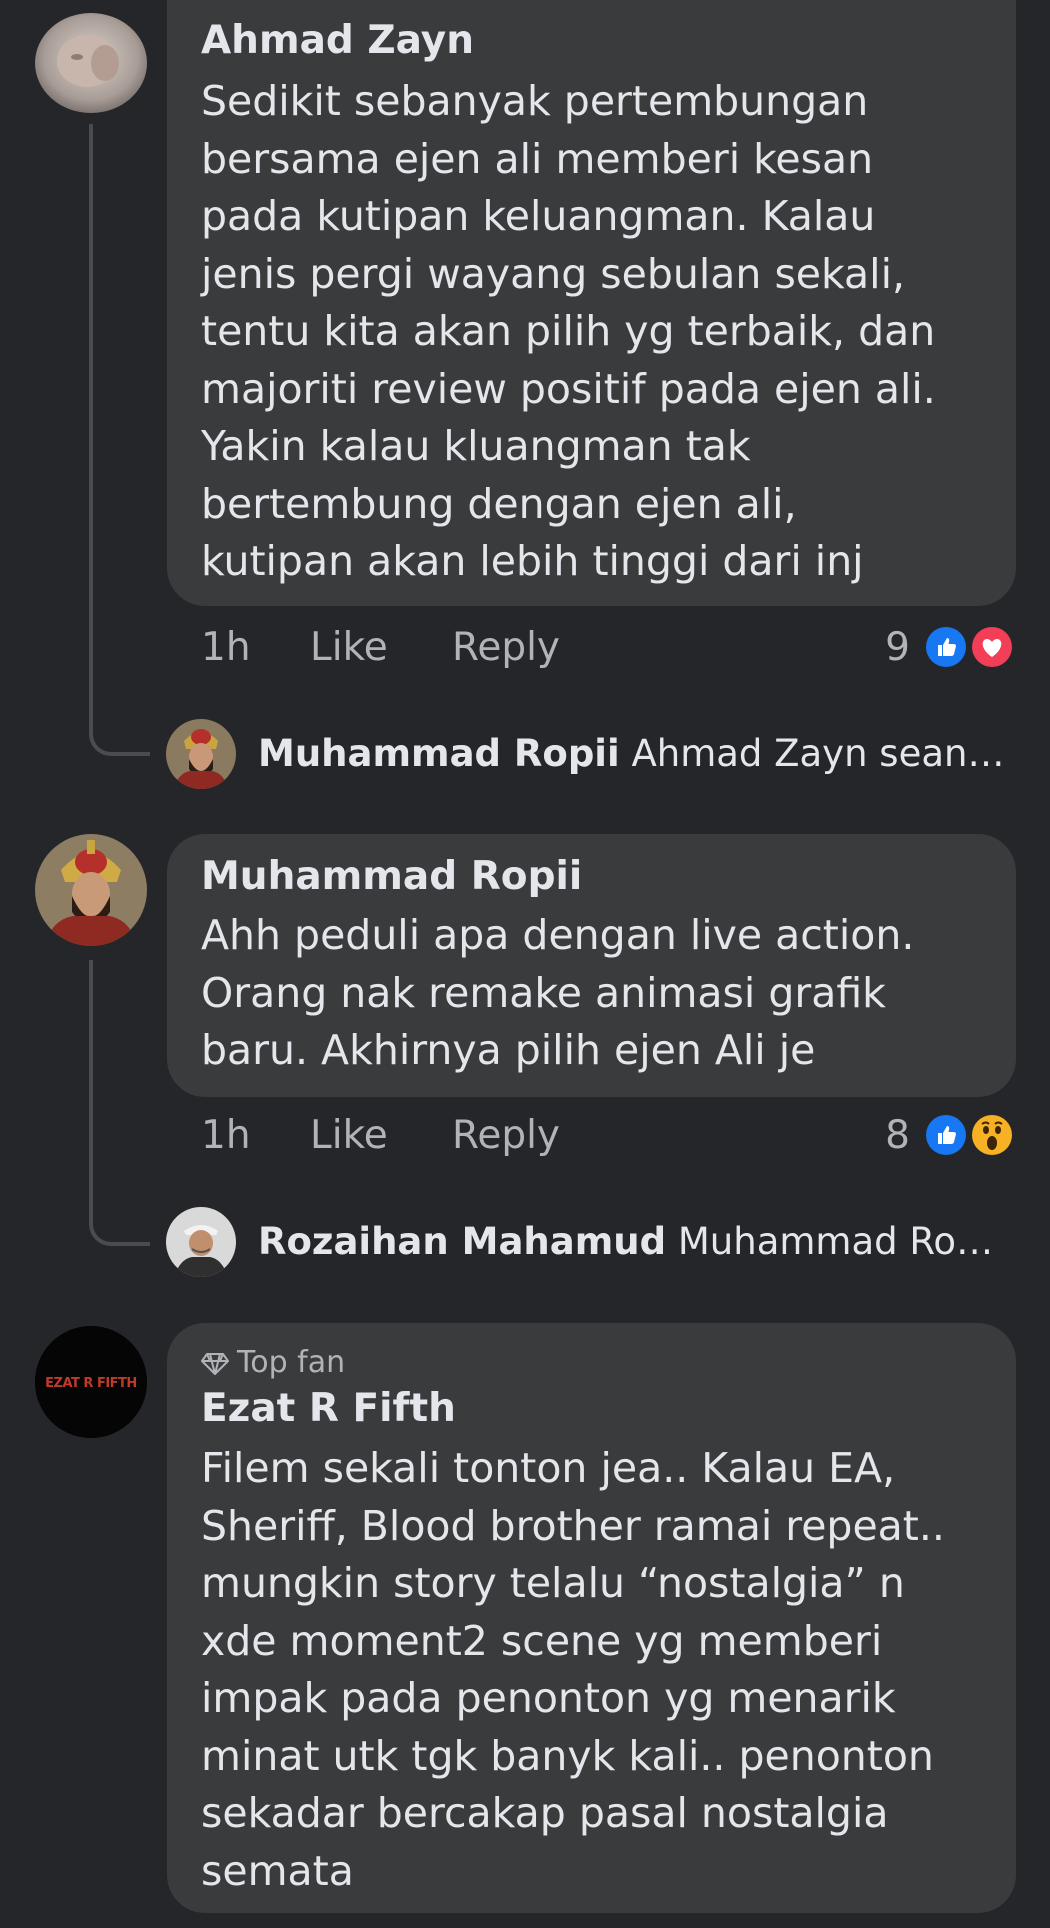  I want to click on avatar-rozaihan-mahamud, so click(201, 1242).